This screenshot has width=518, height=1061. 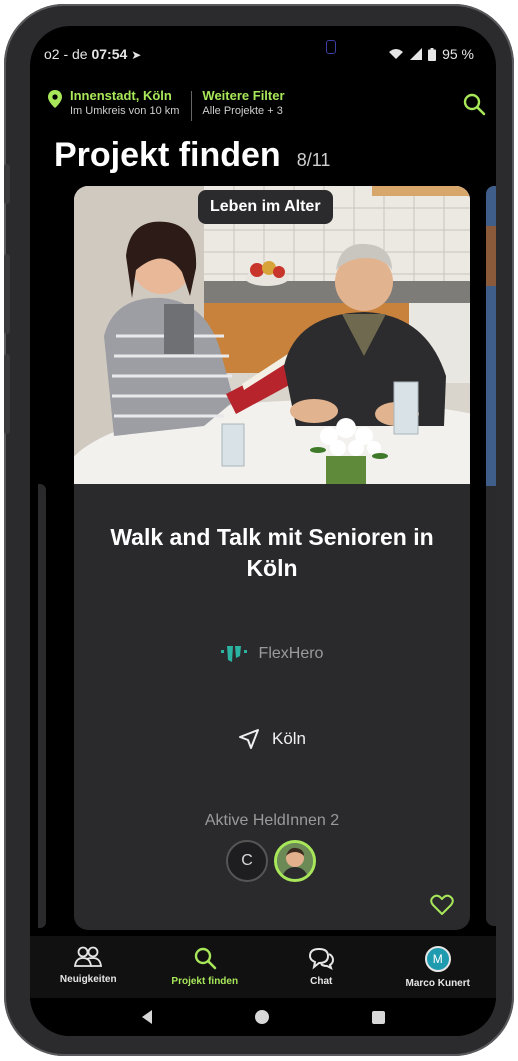 I want to click on location-pin-icon, so click(x=55, y=99).